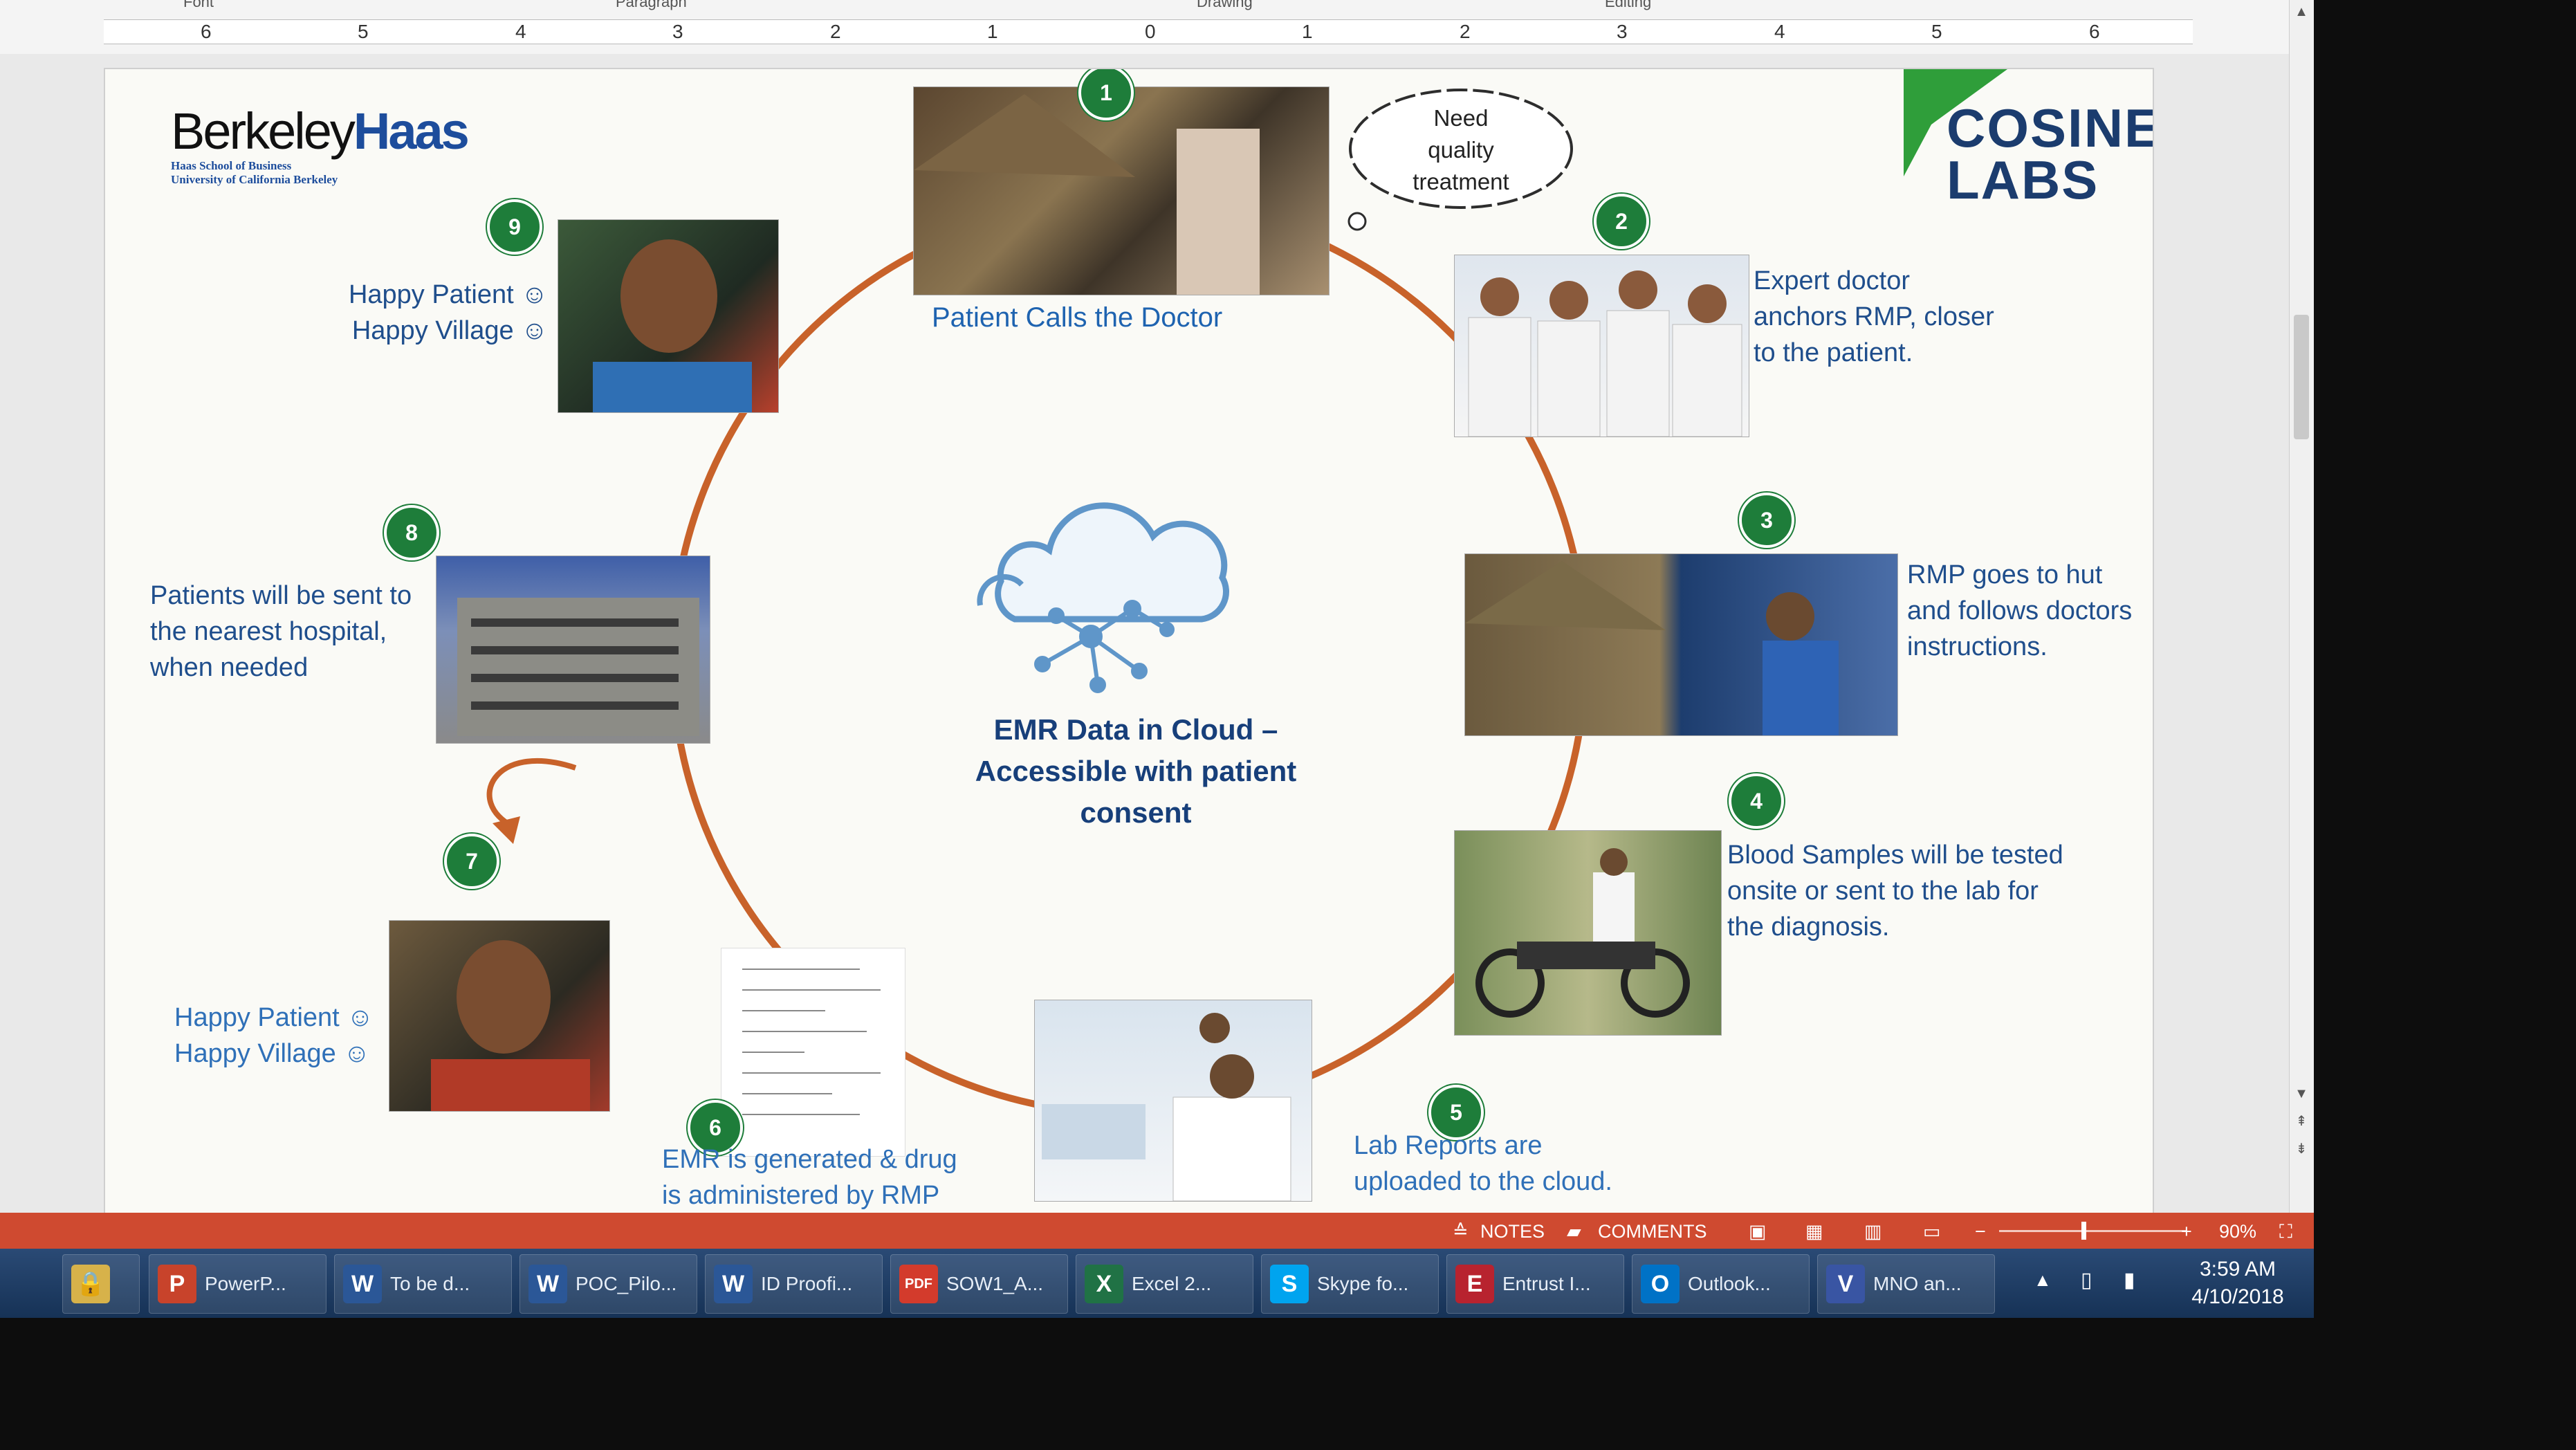 The height and width of the screenshot is (1450, 2576). What do you see at coordinates (918, 1284) in the screenshot?
I see `app-icon: PDF` at bounding box center [918, 1284].